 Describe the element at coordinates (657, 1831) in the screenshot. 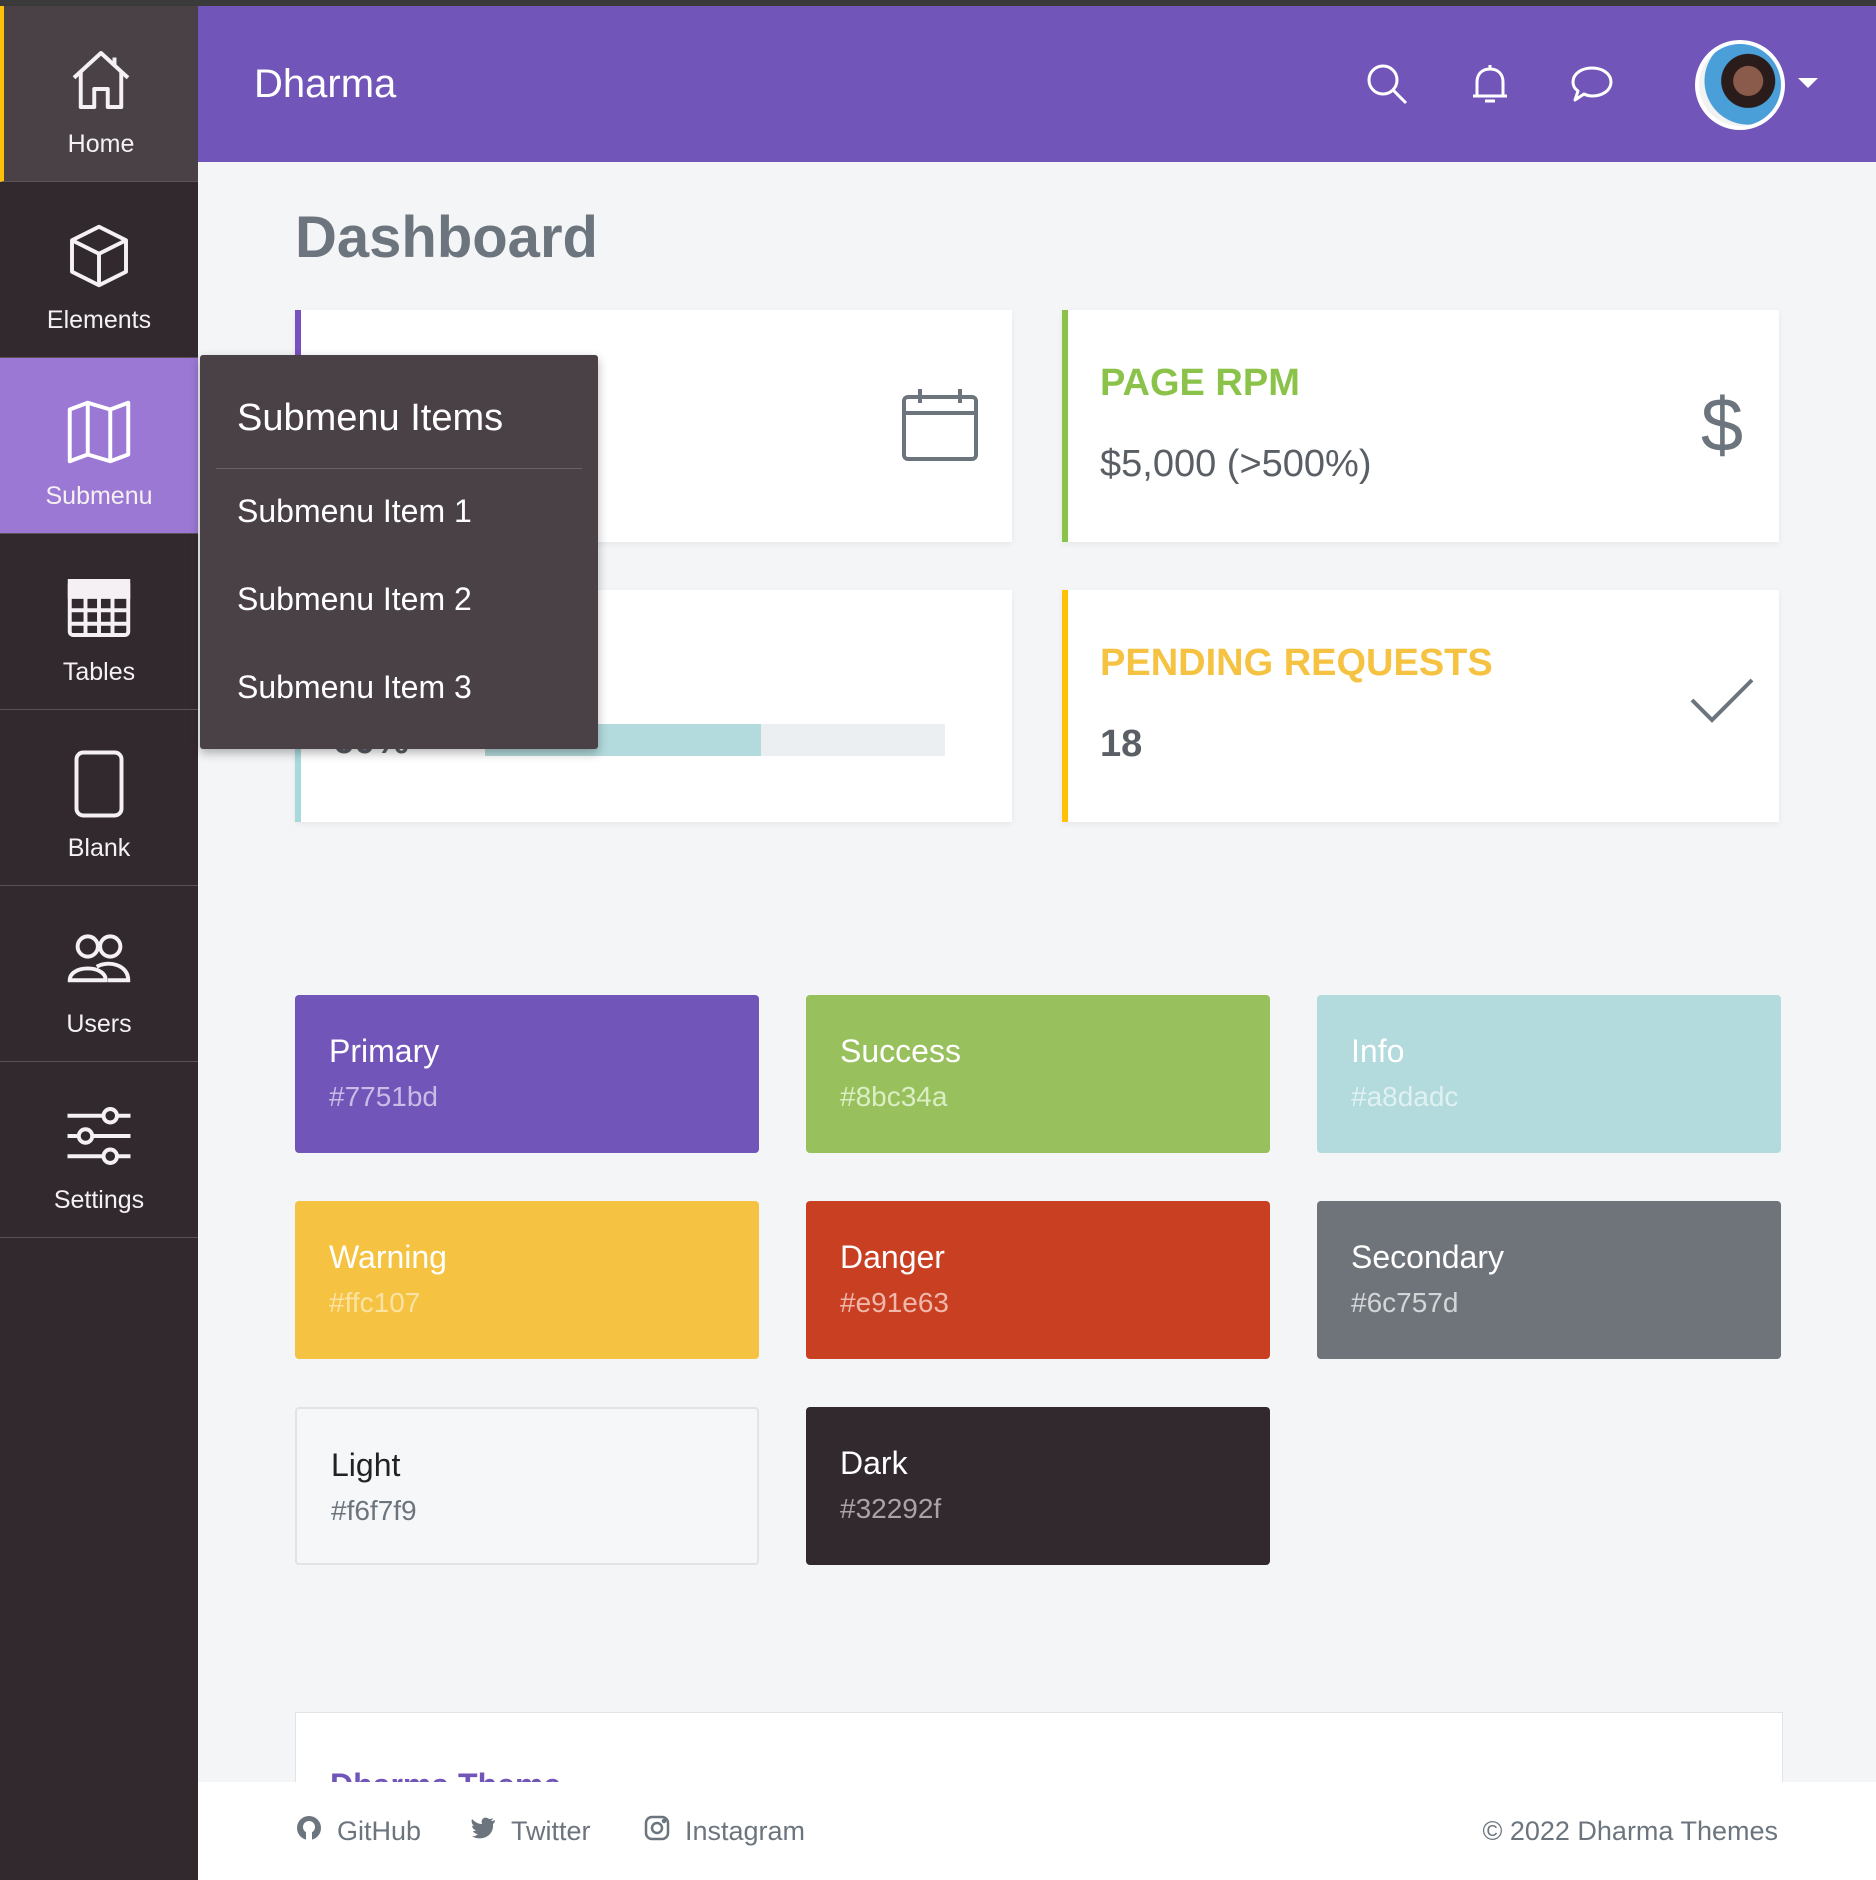

I see `instagram-icon` at that location.